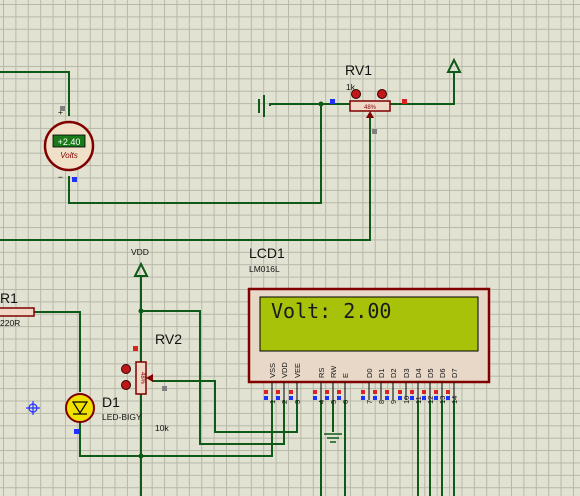  What do you see at coordinates (356, 94) in the screenshot?
I see `rv1-increase-button` at bounding box center [356, 94].